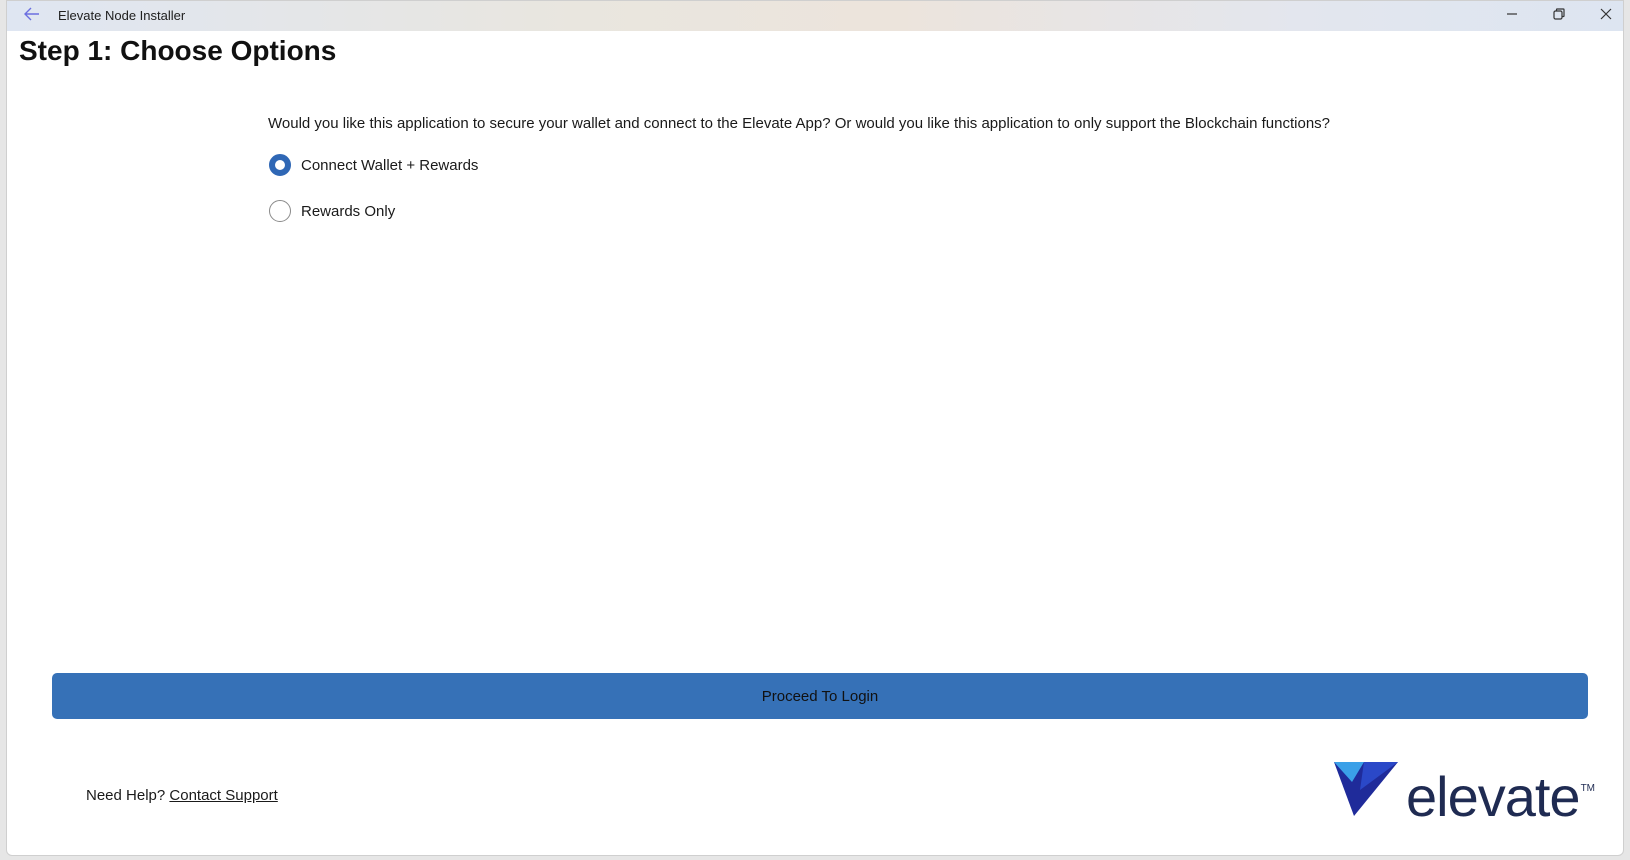  What do you see at coordinates (820, 696) in the screenshot?
I see `proceed-to-login-button: Proceed To Login` at bounding box center [820, 696].